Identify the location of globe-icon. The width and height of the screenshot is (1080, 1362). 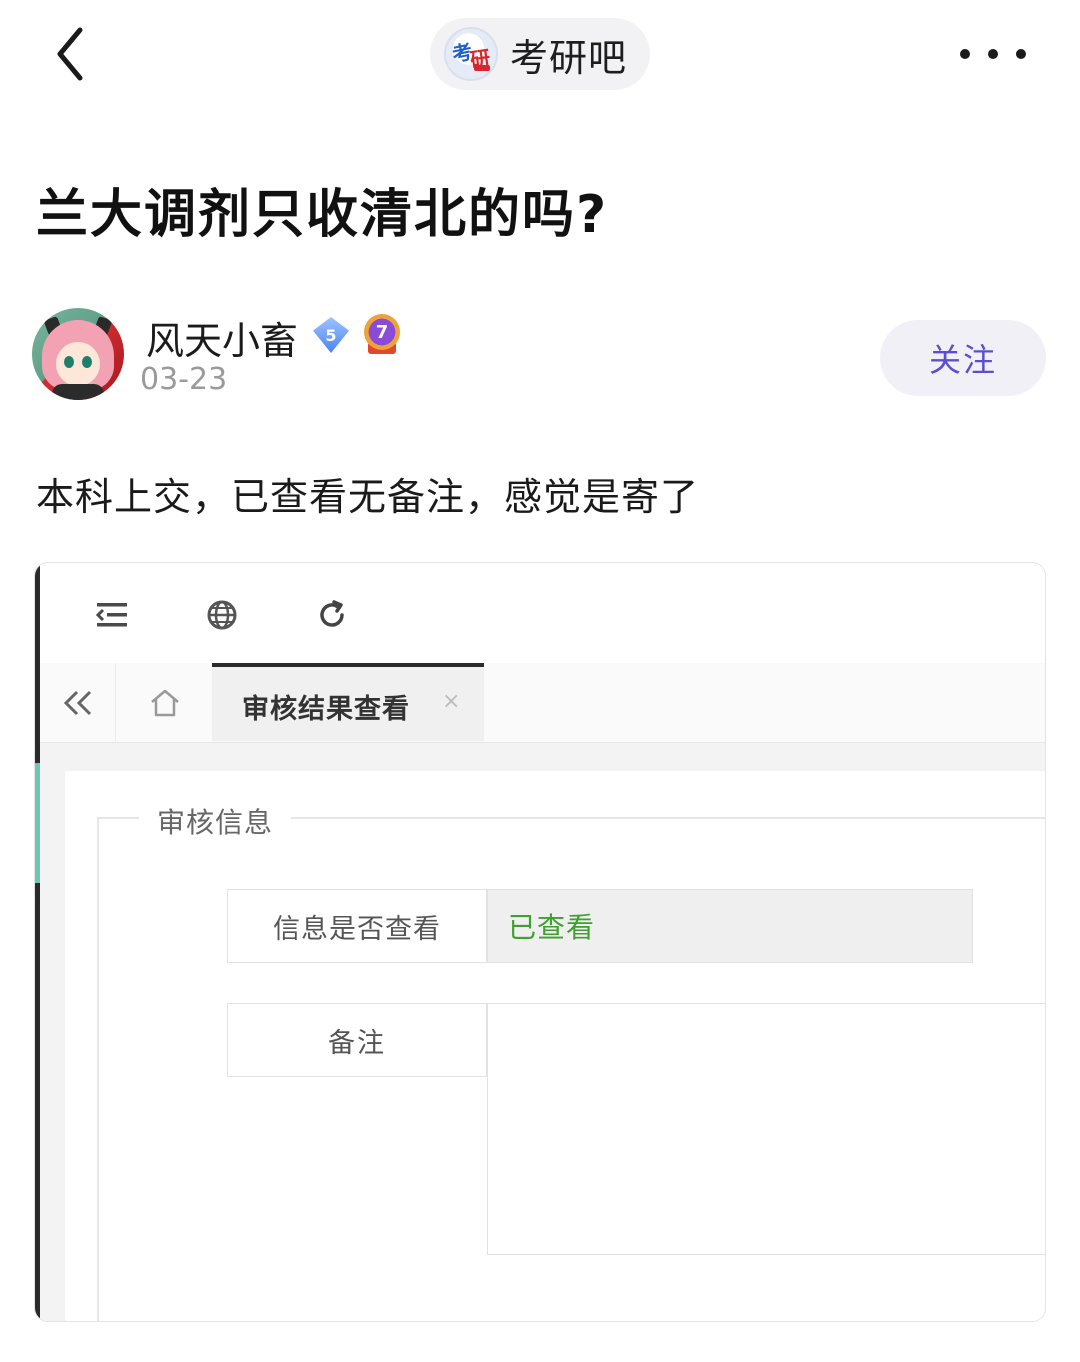
(222, 615).